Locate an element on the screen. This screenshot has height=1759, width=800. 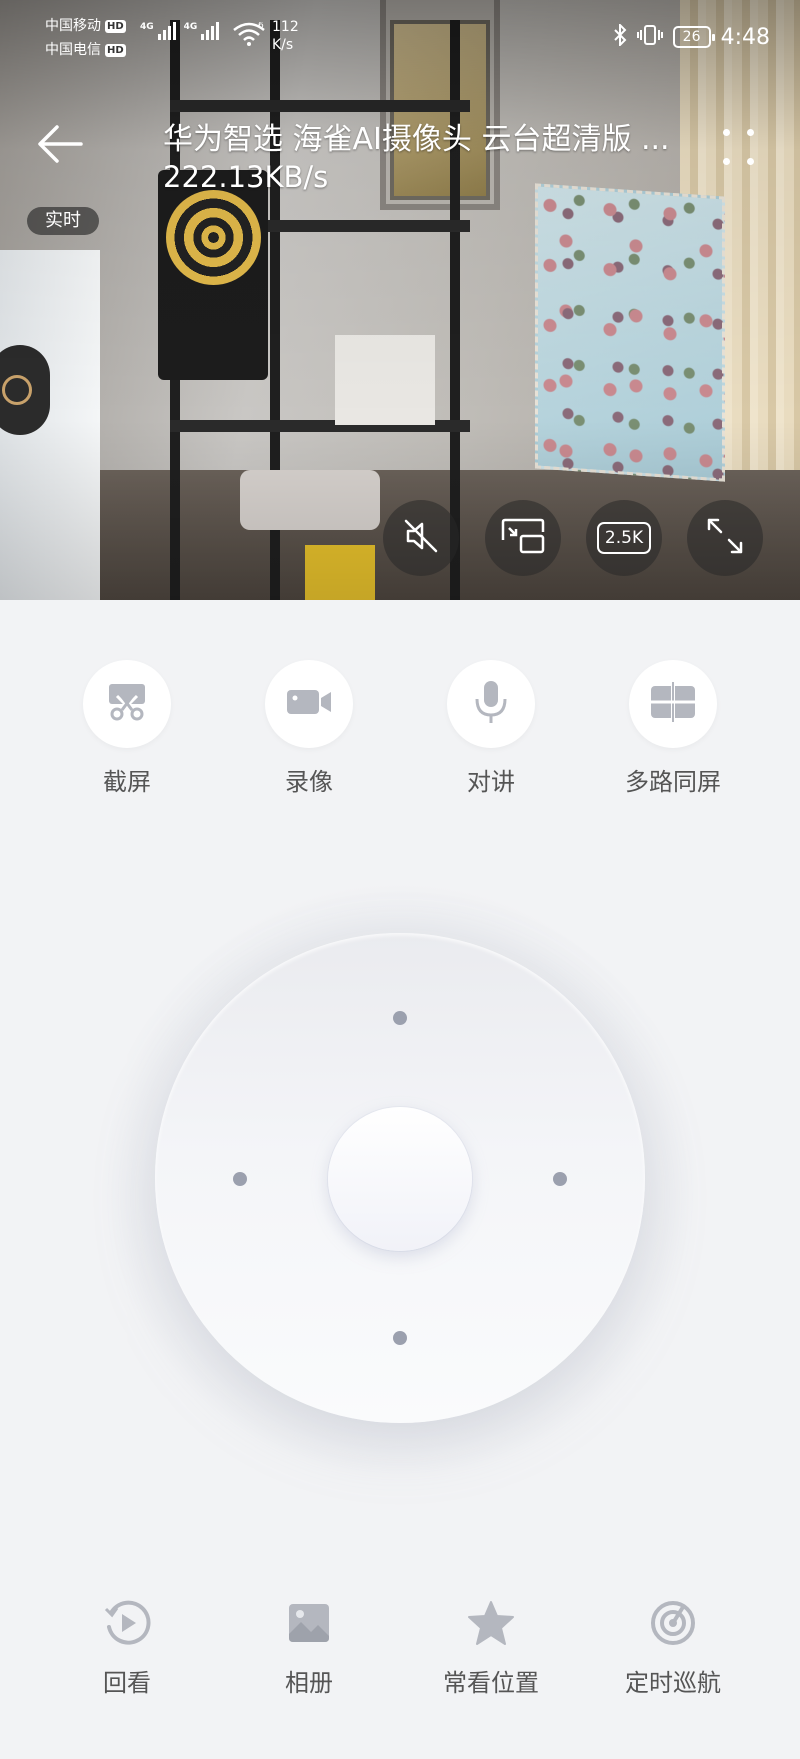
network-speed: 112 K/s is located at coordinates (285, 36).